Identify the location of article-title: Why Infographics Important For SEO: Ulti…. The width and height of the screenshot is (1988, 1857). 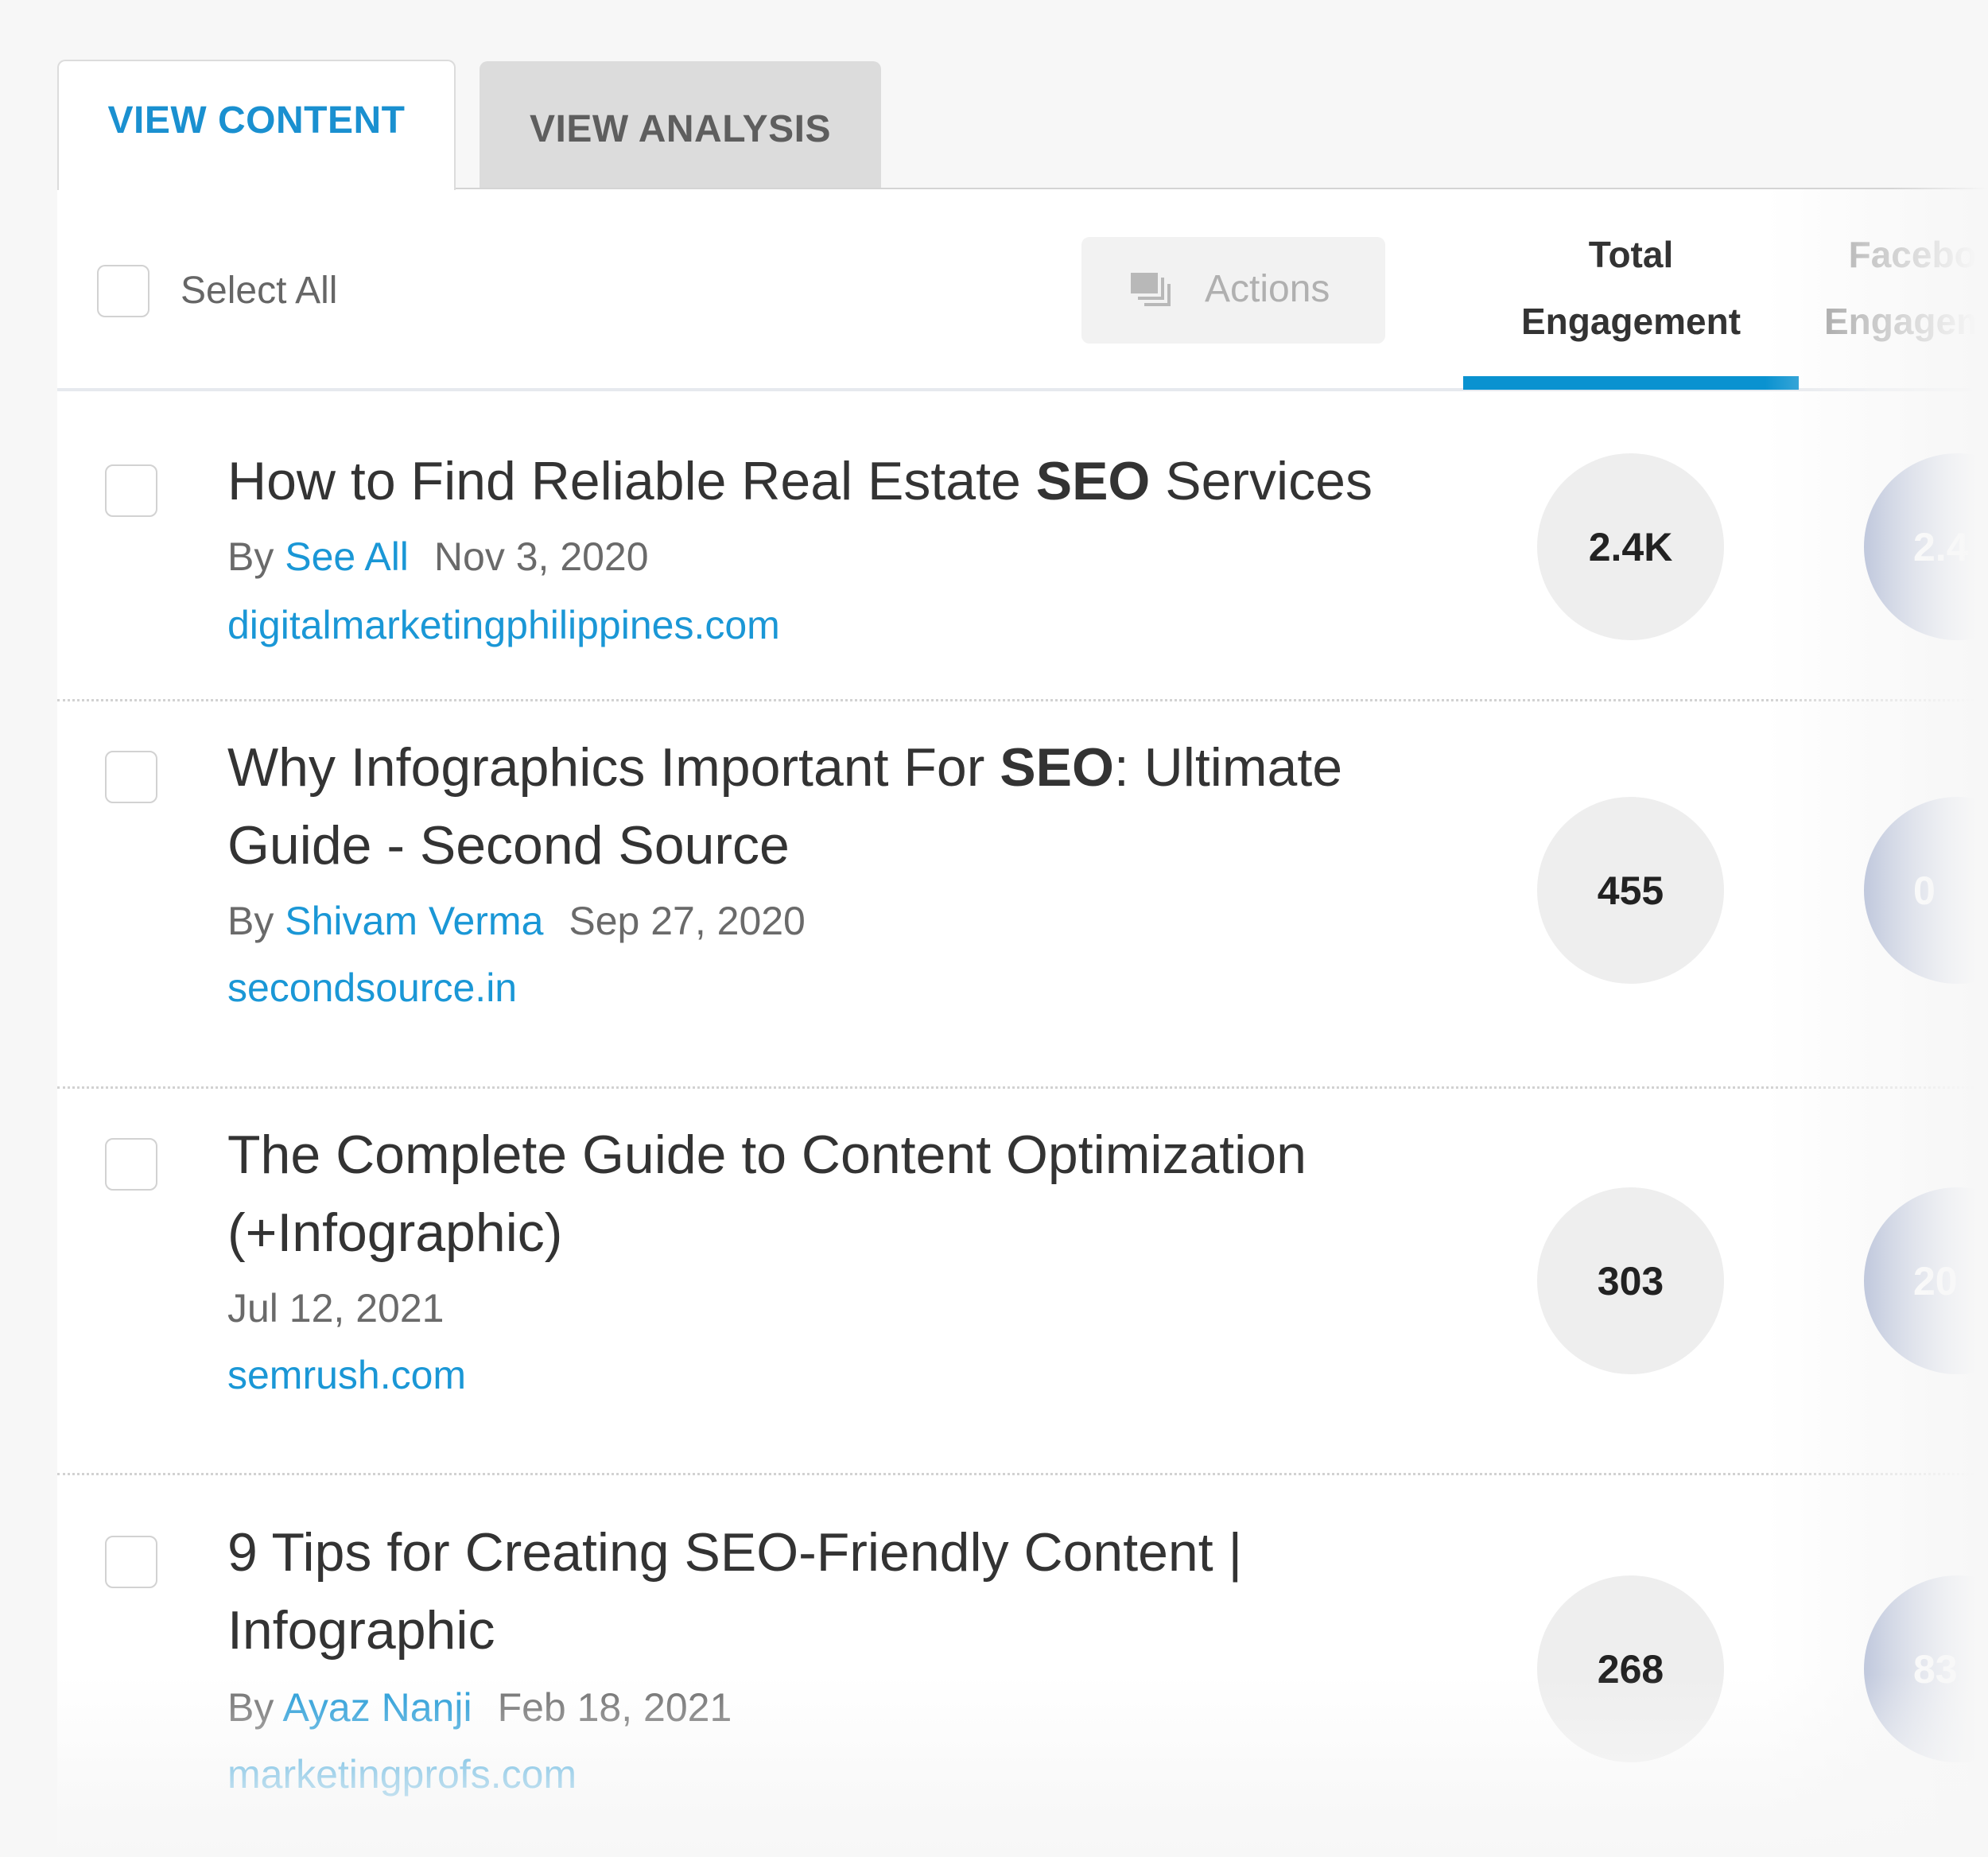
(839, 806).